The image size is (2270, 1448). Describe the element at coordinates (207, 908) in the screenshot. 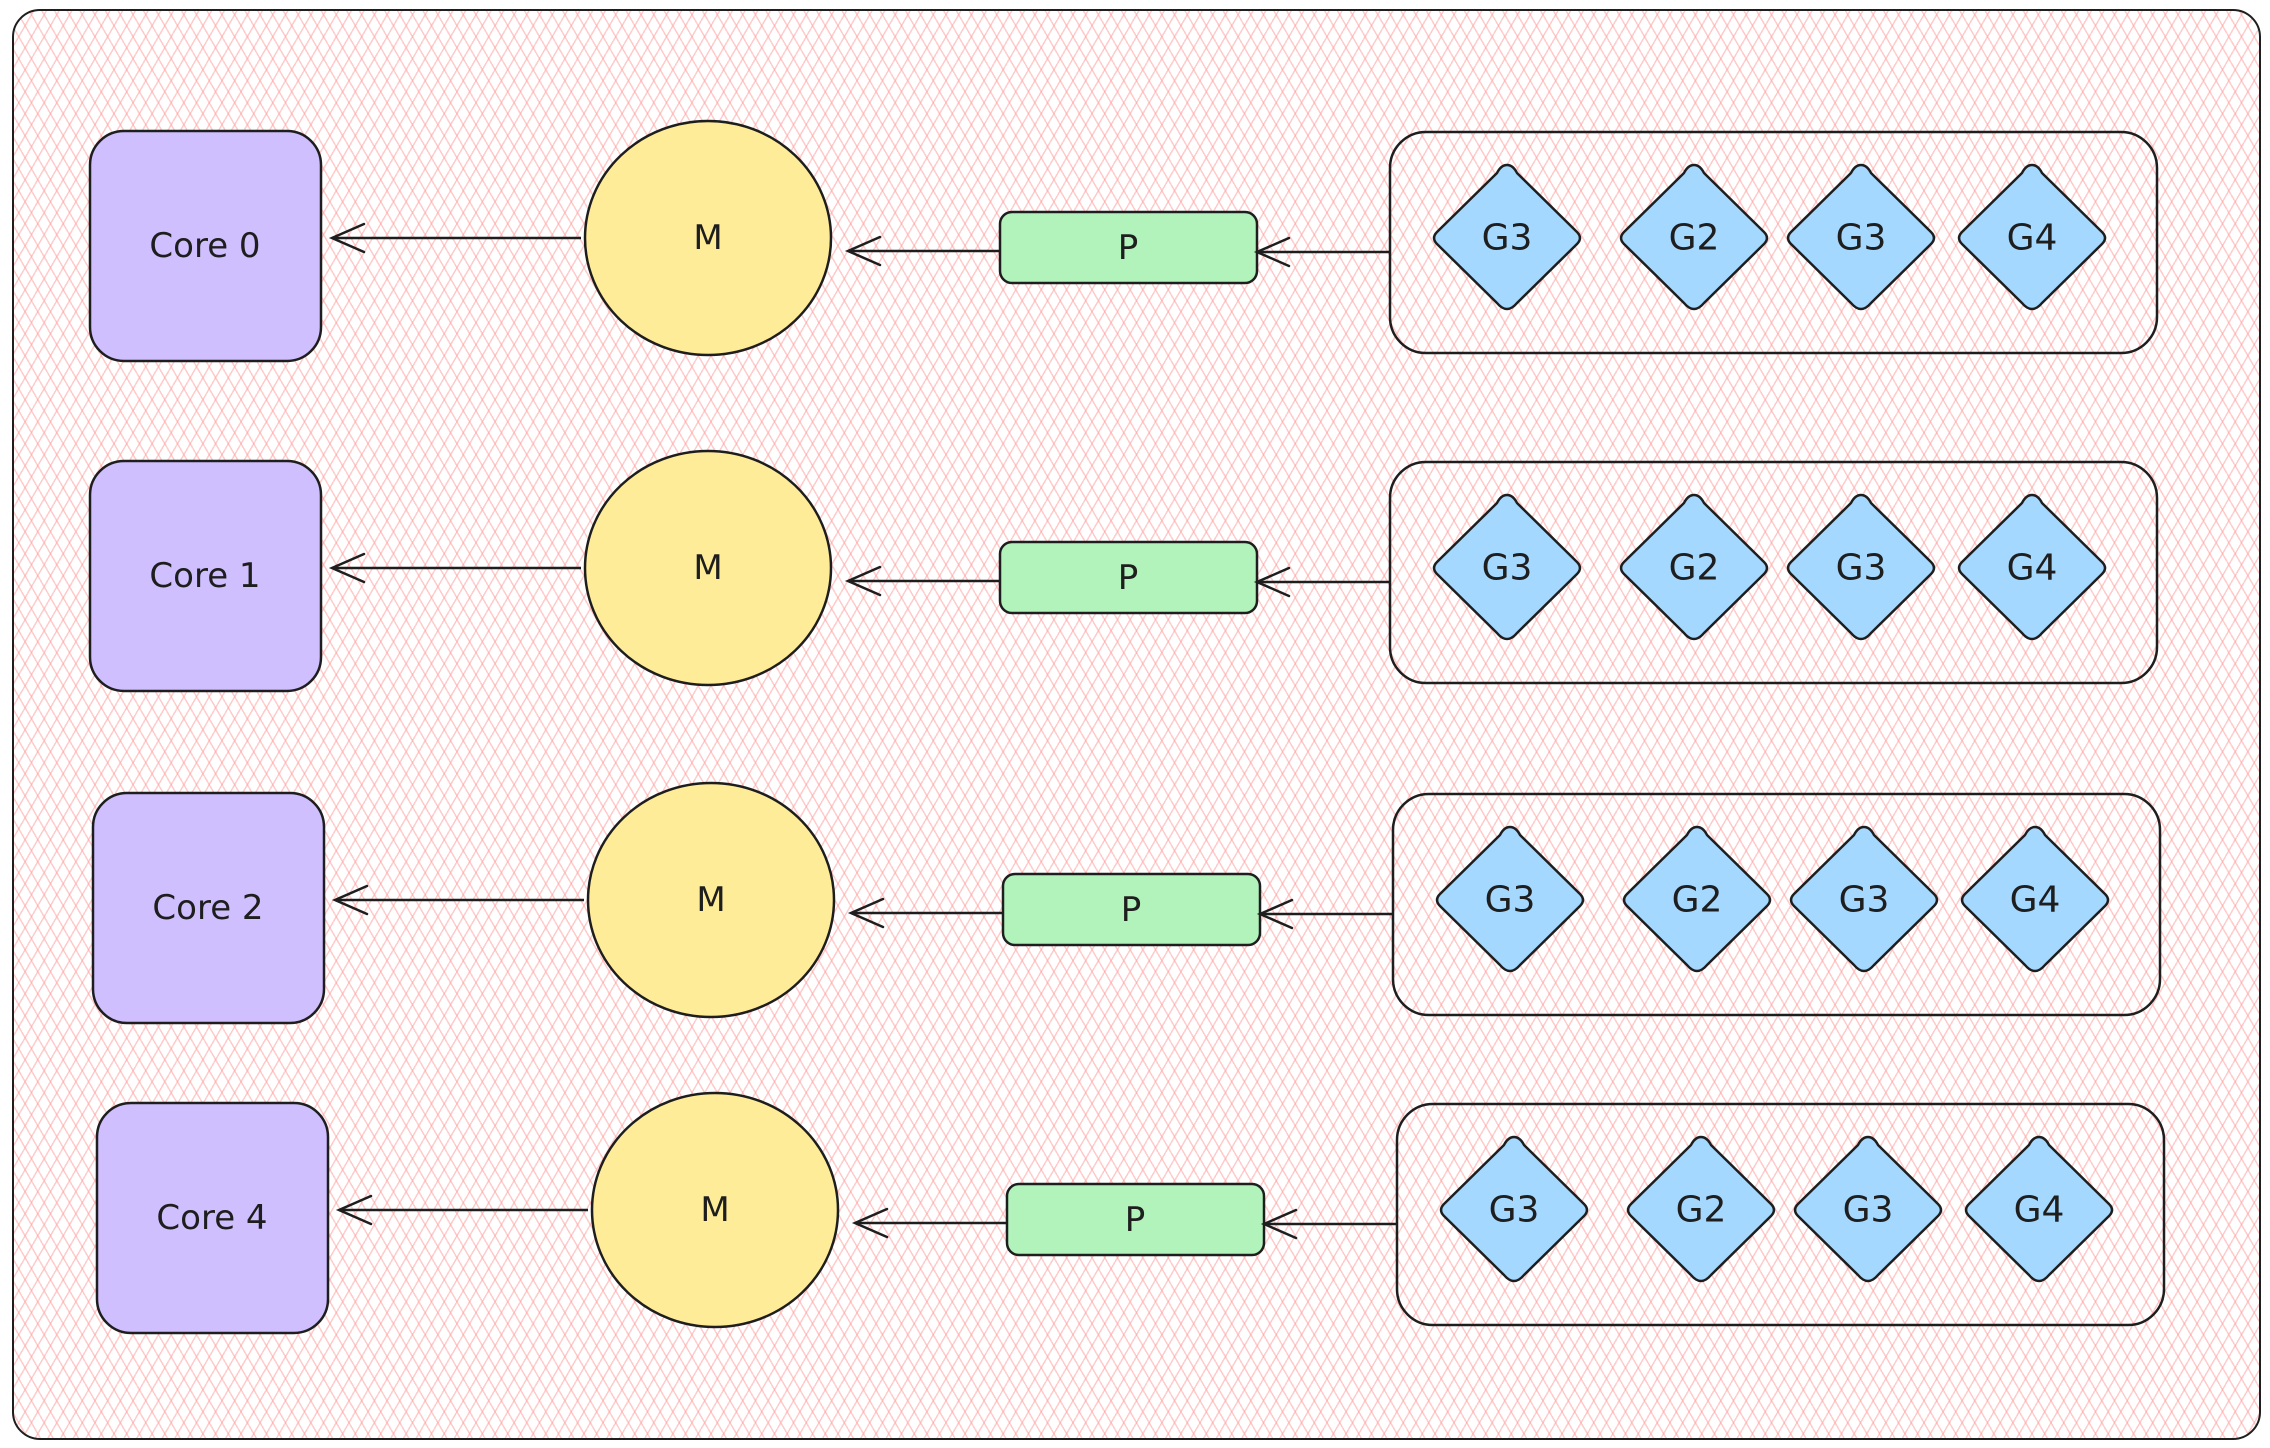

I see `core-label: Core 2` at that location.